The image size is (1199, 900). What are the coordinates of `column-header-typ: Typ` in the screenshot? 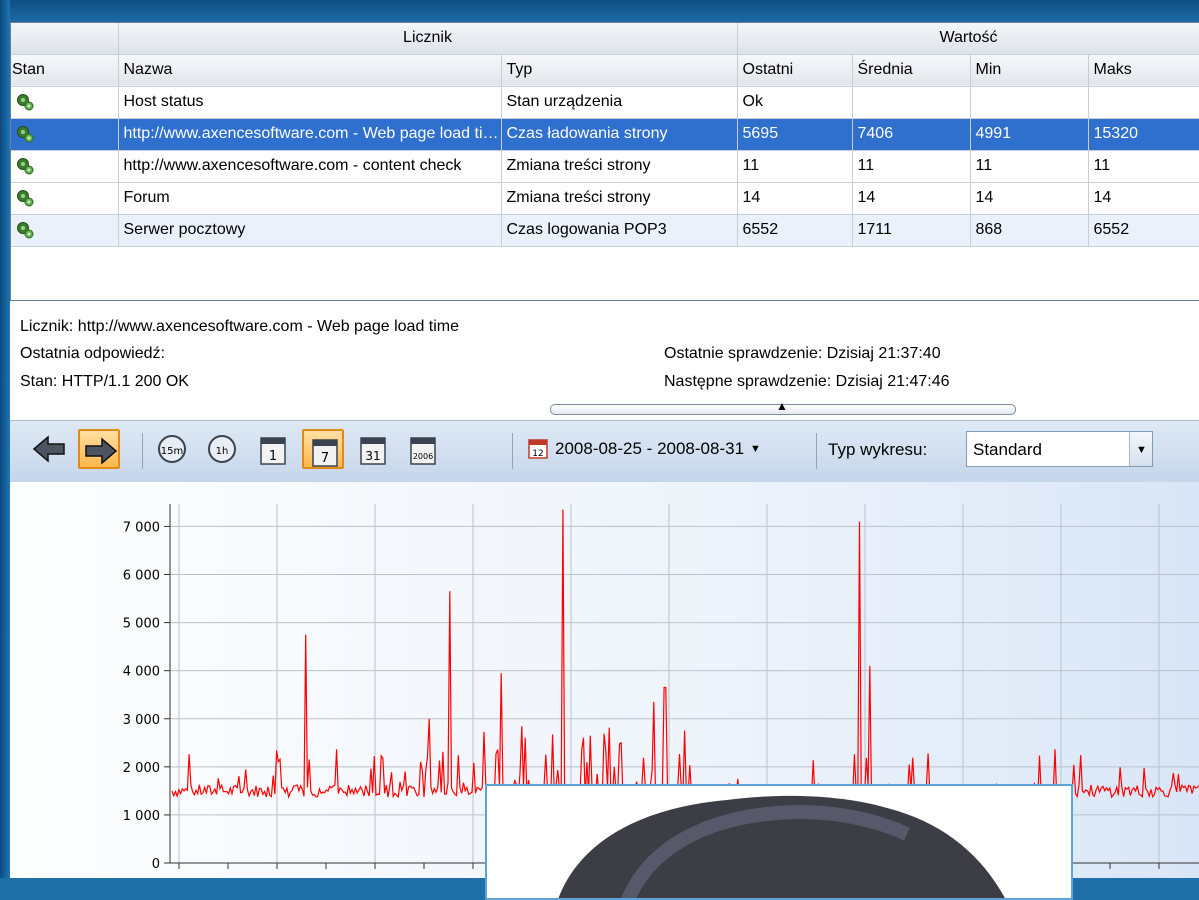 It's located at (619, 70).